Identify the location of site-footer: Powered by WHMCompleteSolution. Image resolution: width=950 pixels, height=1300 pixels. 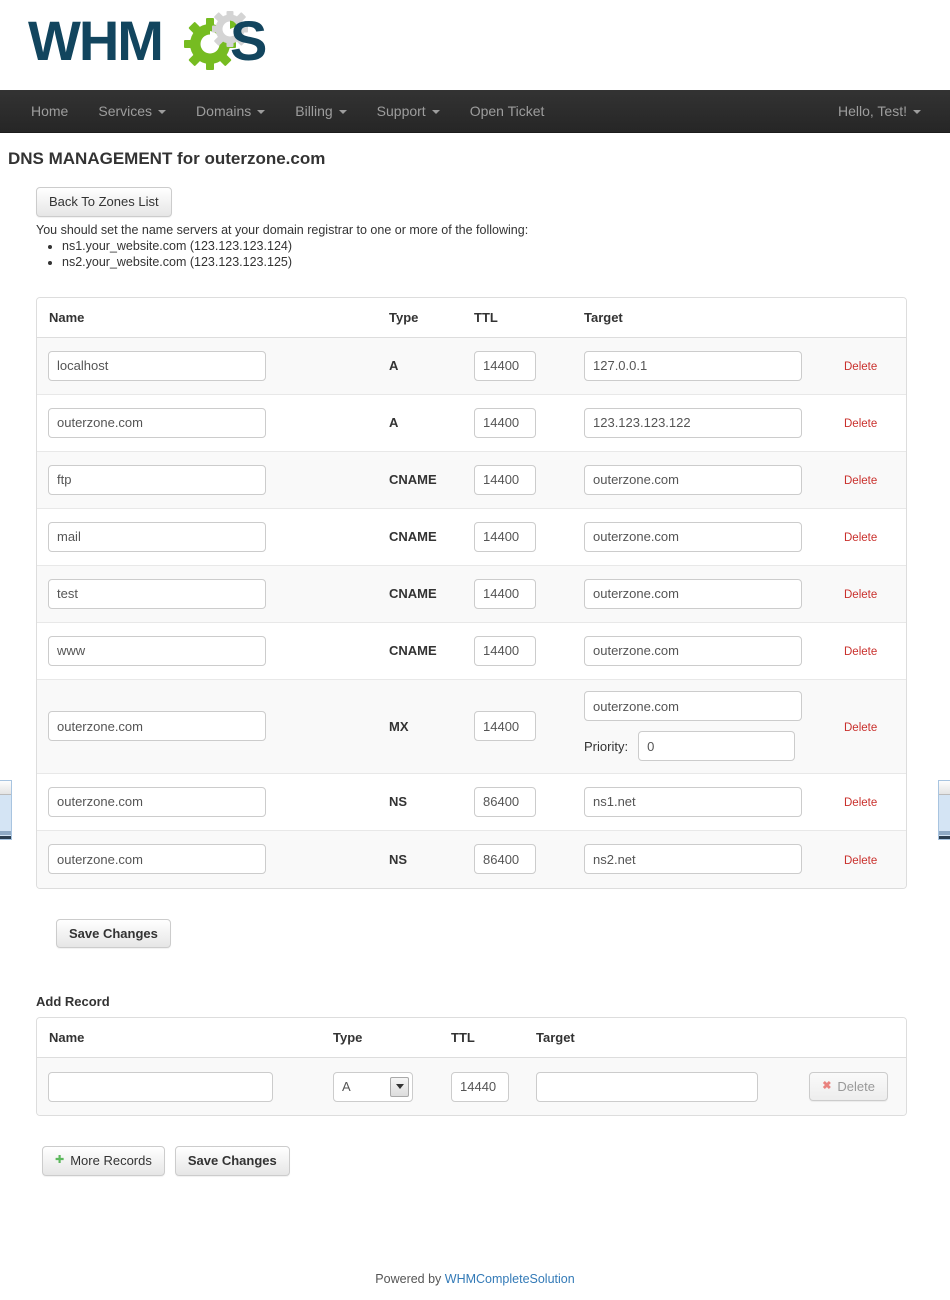
(475, 1279).